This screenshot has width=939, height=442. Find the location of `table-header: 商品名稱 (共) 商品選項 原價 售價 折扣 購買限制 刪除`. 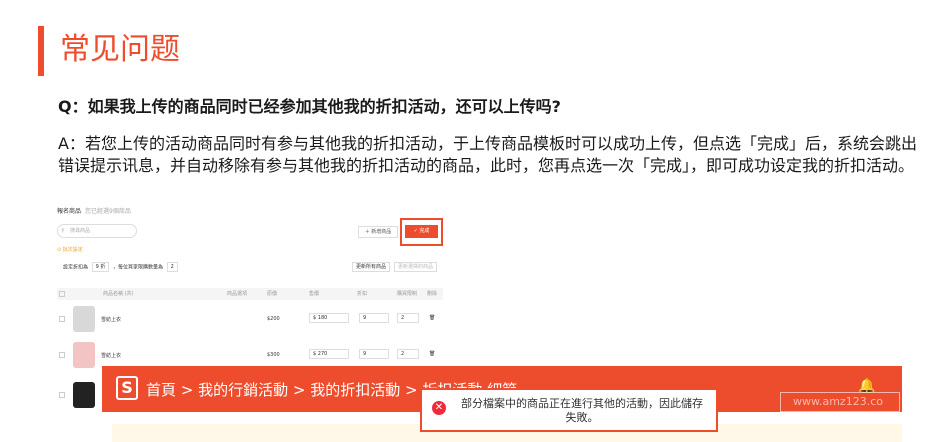

table-header: 商品名稱 (共) 商品選項 原價 售價 折扣 購買限制 刪除 is located at coordinates (250, 294).